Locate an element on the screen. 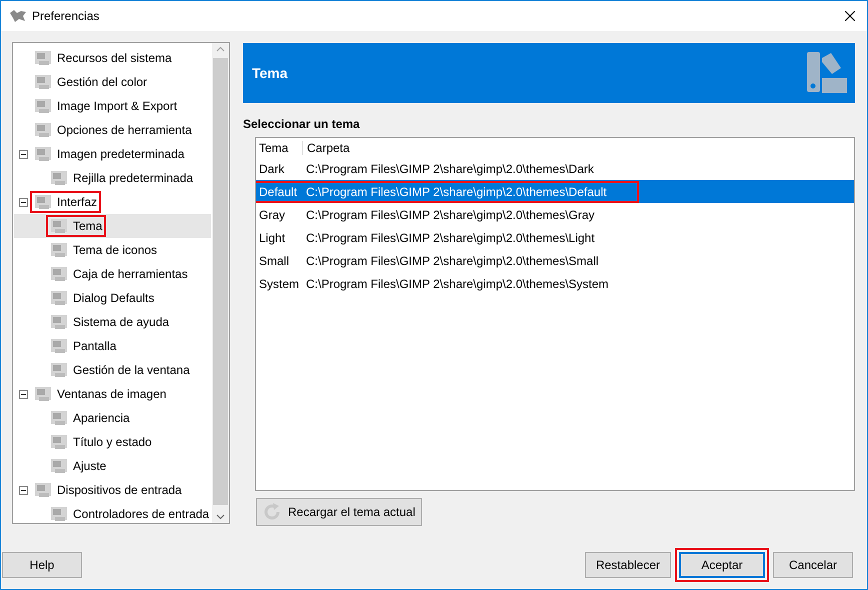 This screenshot has height=590, width=868. item-label: Tema is located at coordinates (87, 226).